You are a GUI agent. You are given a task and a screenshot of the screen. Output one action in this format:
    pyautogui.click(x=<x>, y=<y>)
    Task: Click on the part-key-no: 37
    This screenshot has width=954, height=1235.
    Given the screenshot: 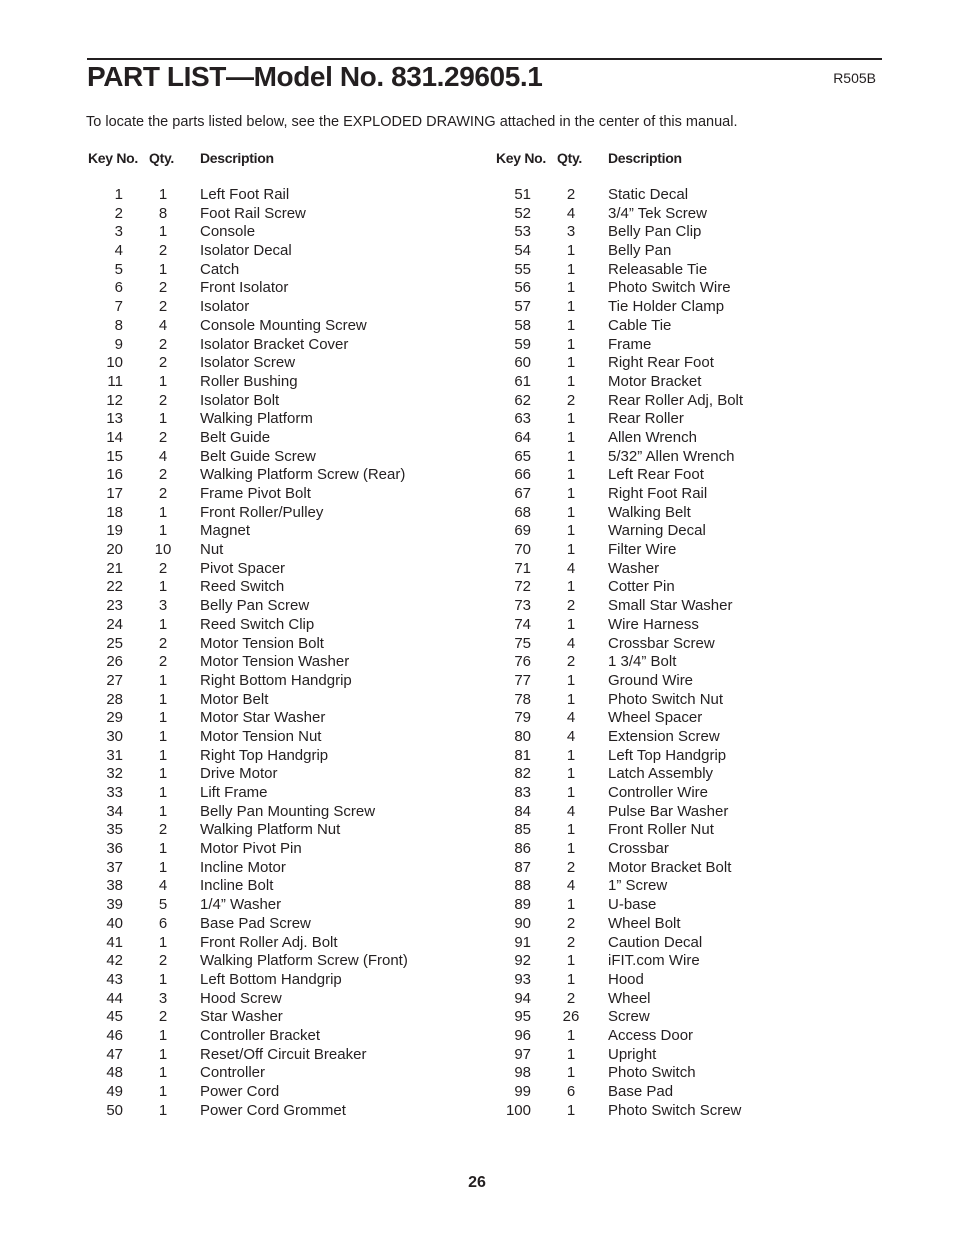 What is the action you would take?
    pyautogui.click(x=114, y=867)
    